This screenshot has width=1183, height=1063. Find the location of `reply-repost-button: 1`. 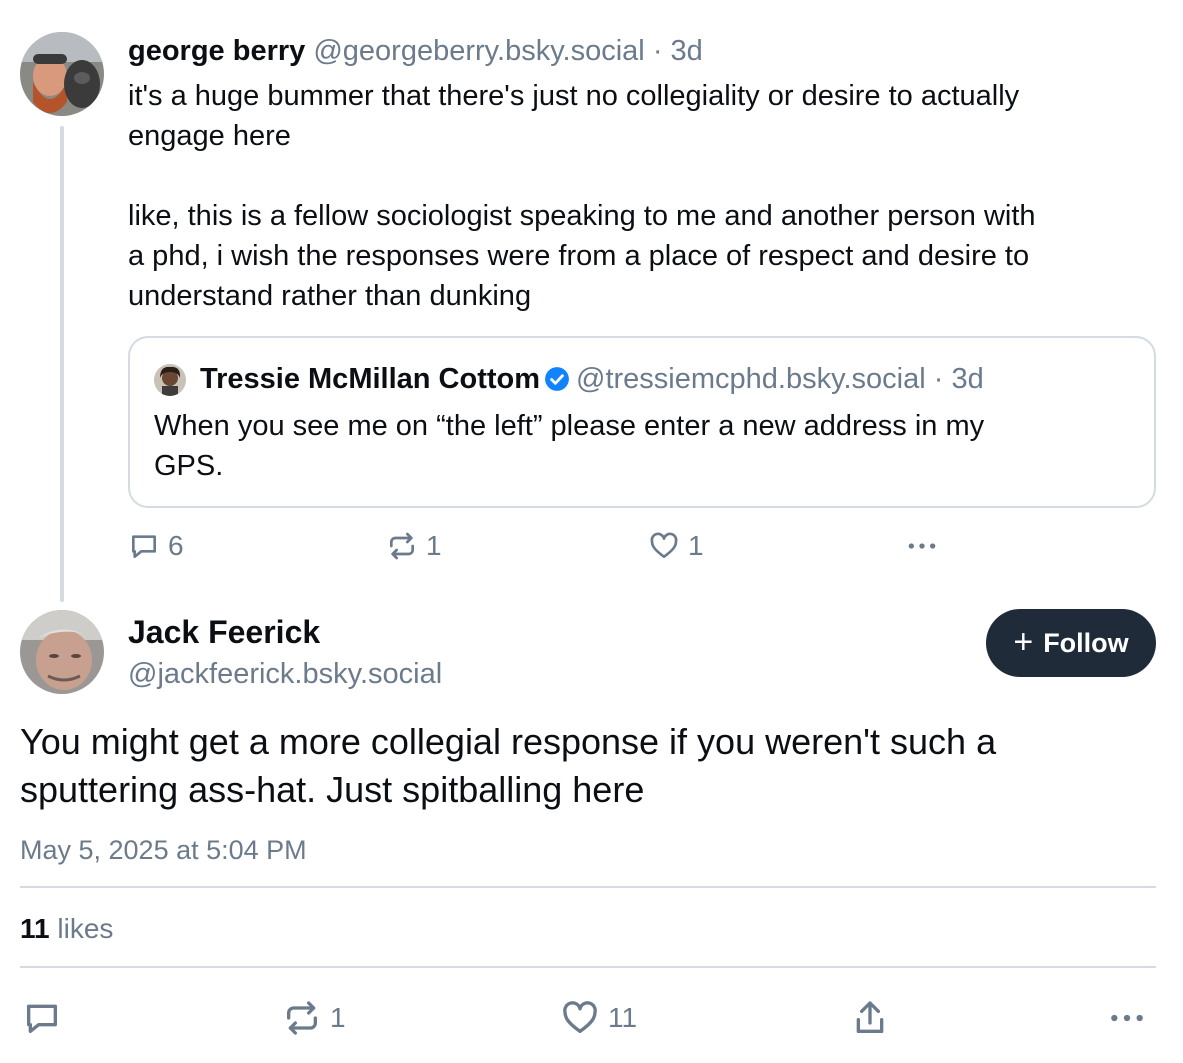

reply-repost-button: 1 is located at coordinates (314, 1018).